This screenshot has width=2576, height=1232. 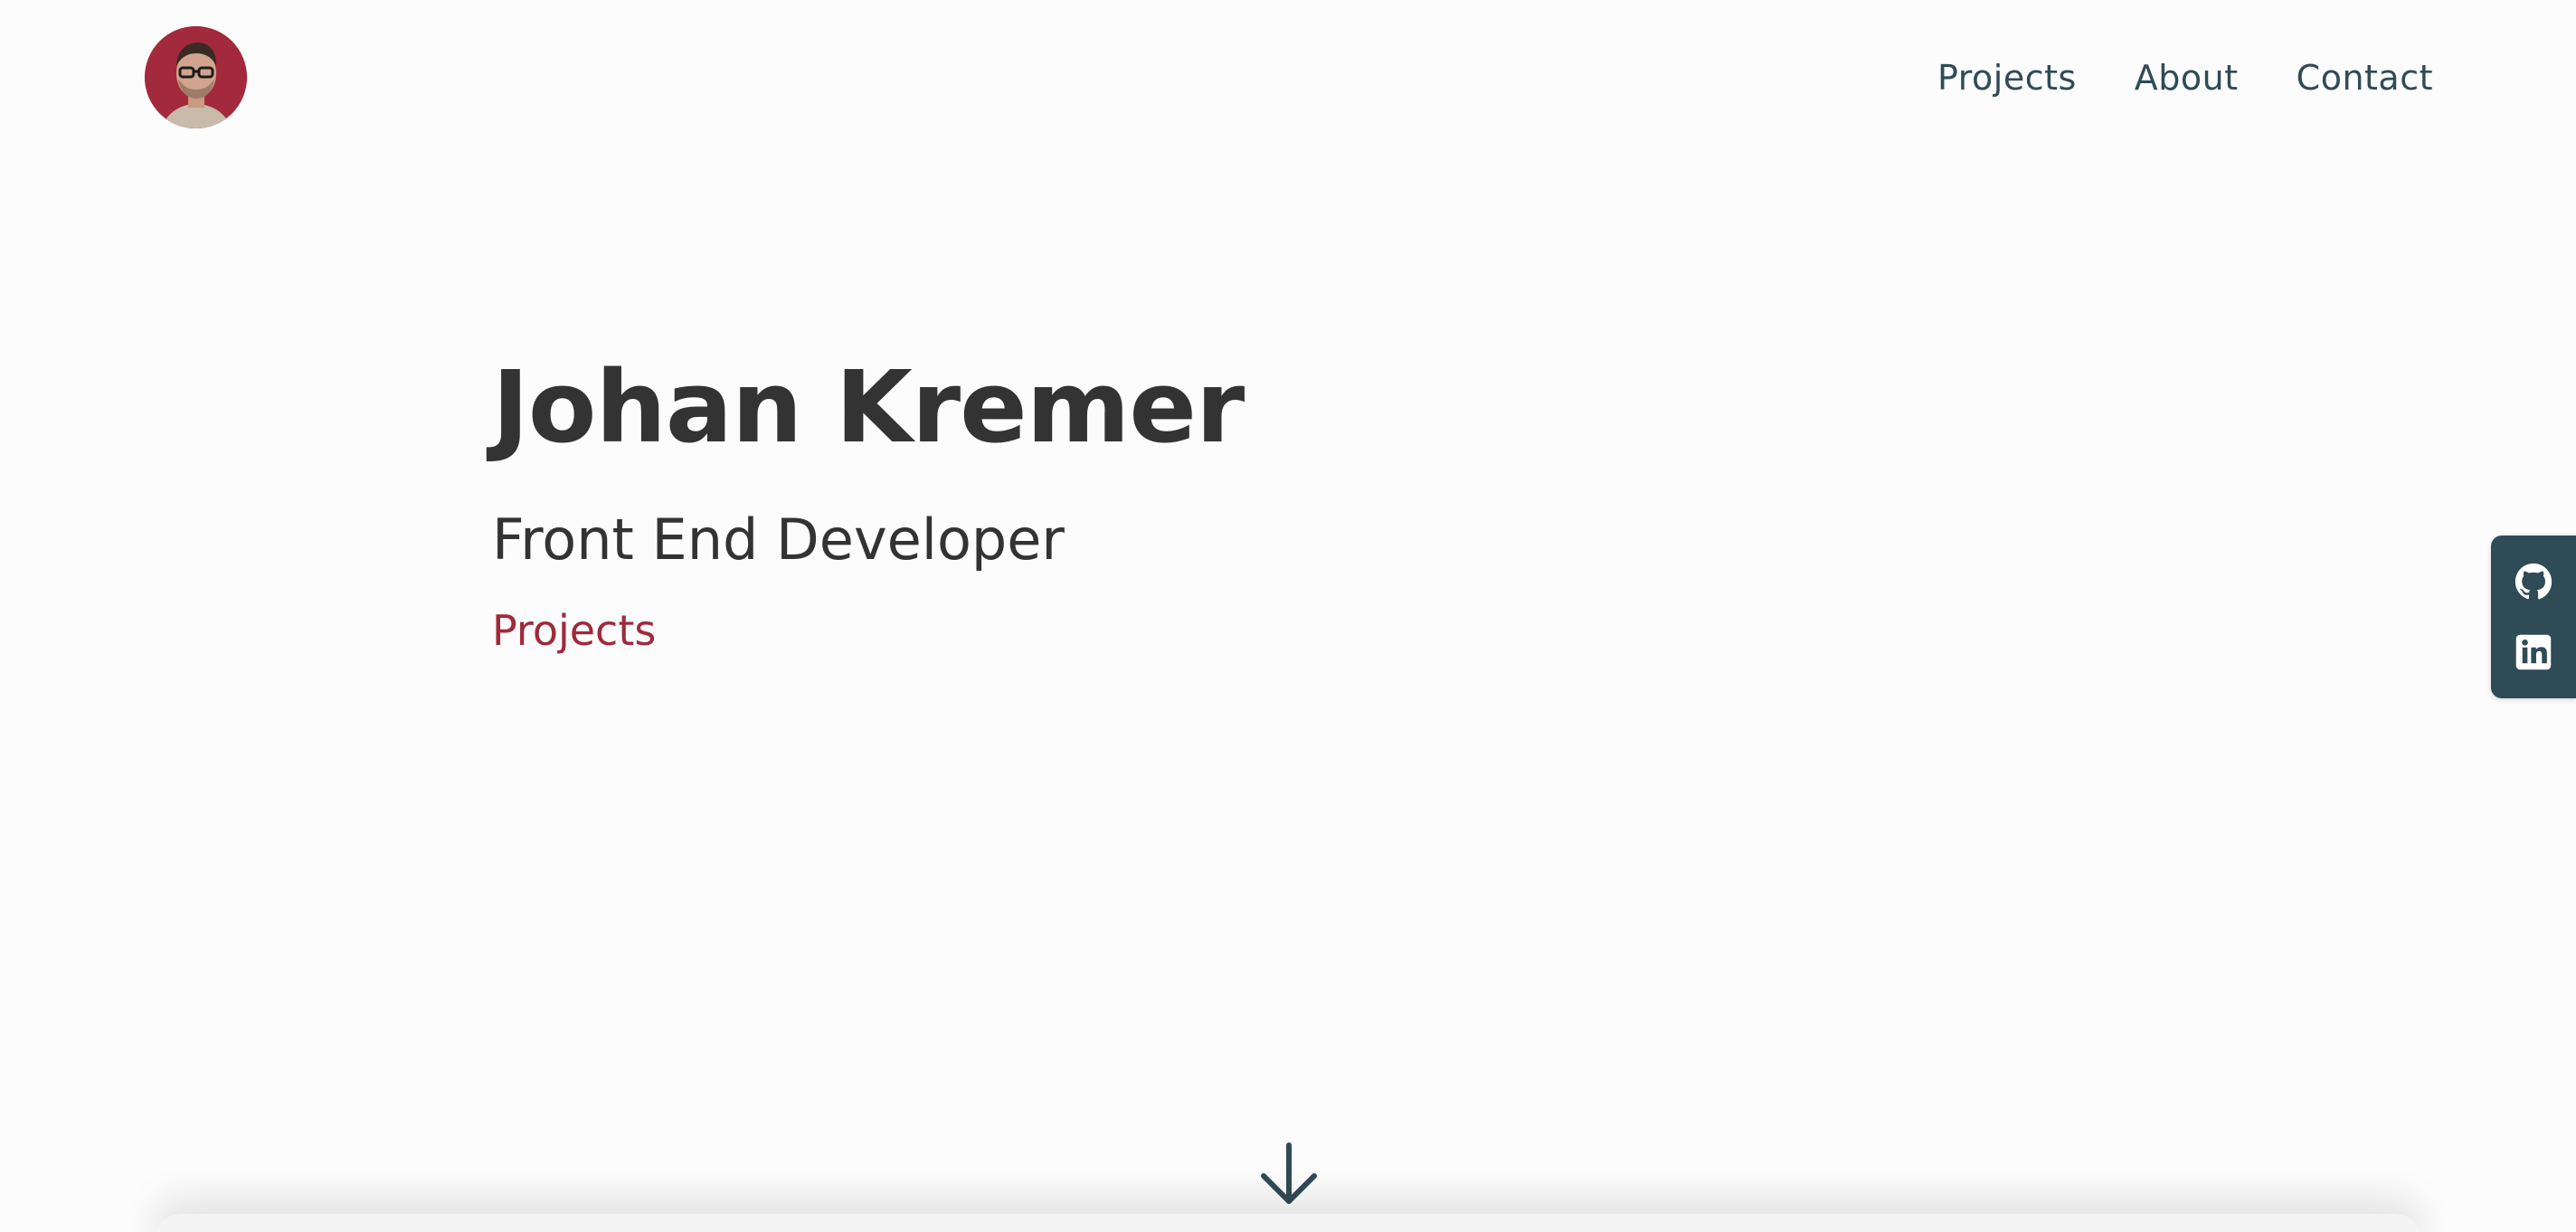 What do you see at coordinates (574, 630) in the screenshot?
I see `hero-projects-link: Projects` at bounding box center [574, 630].